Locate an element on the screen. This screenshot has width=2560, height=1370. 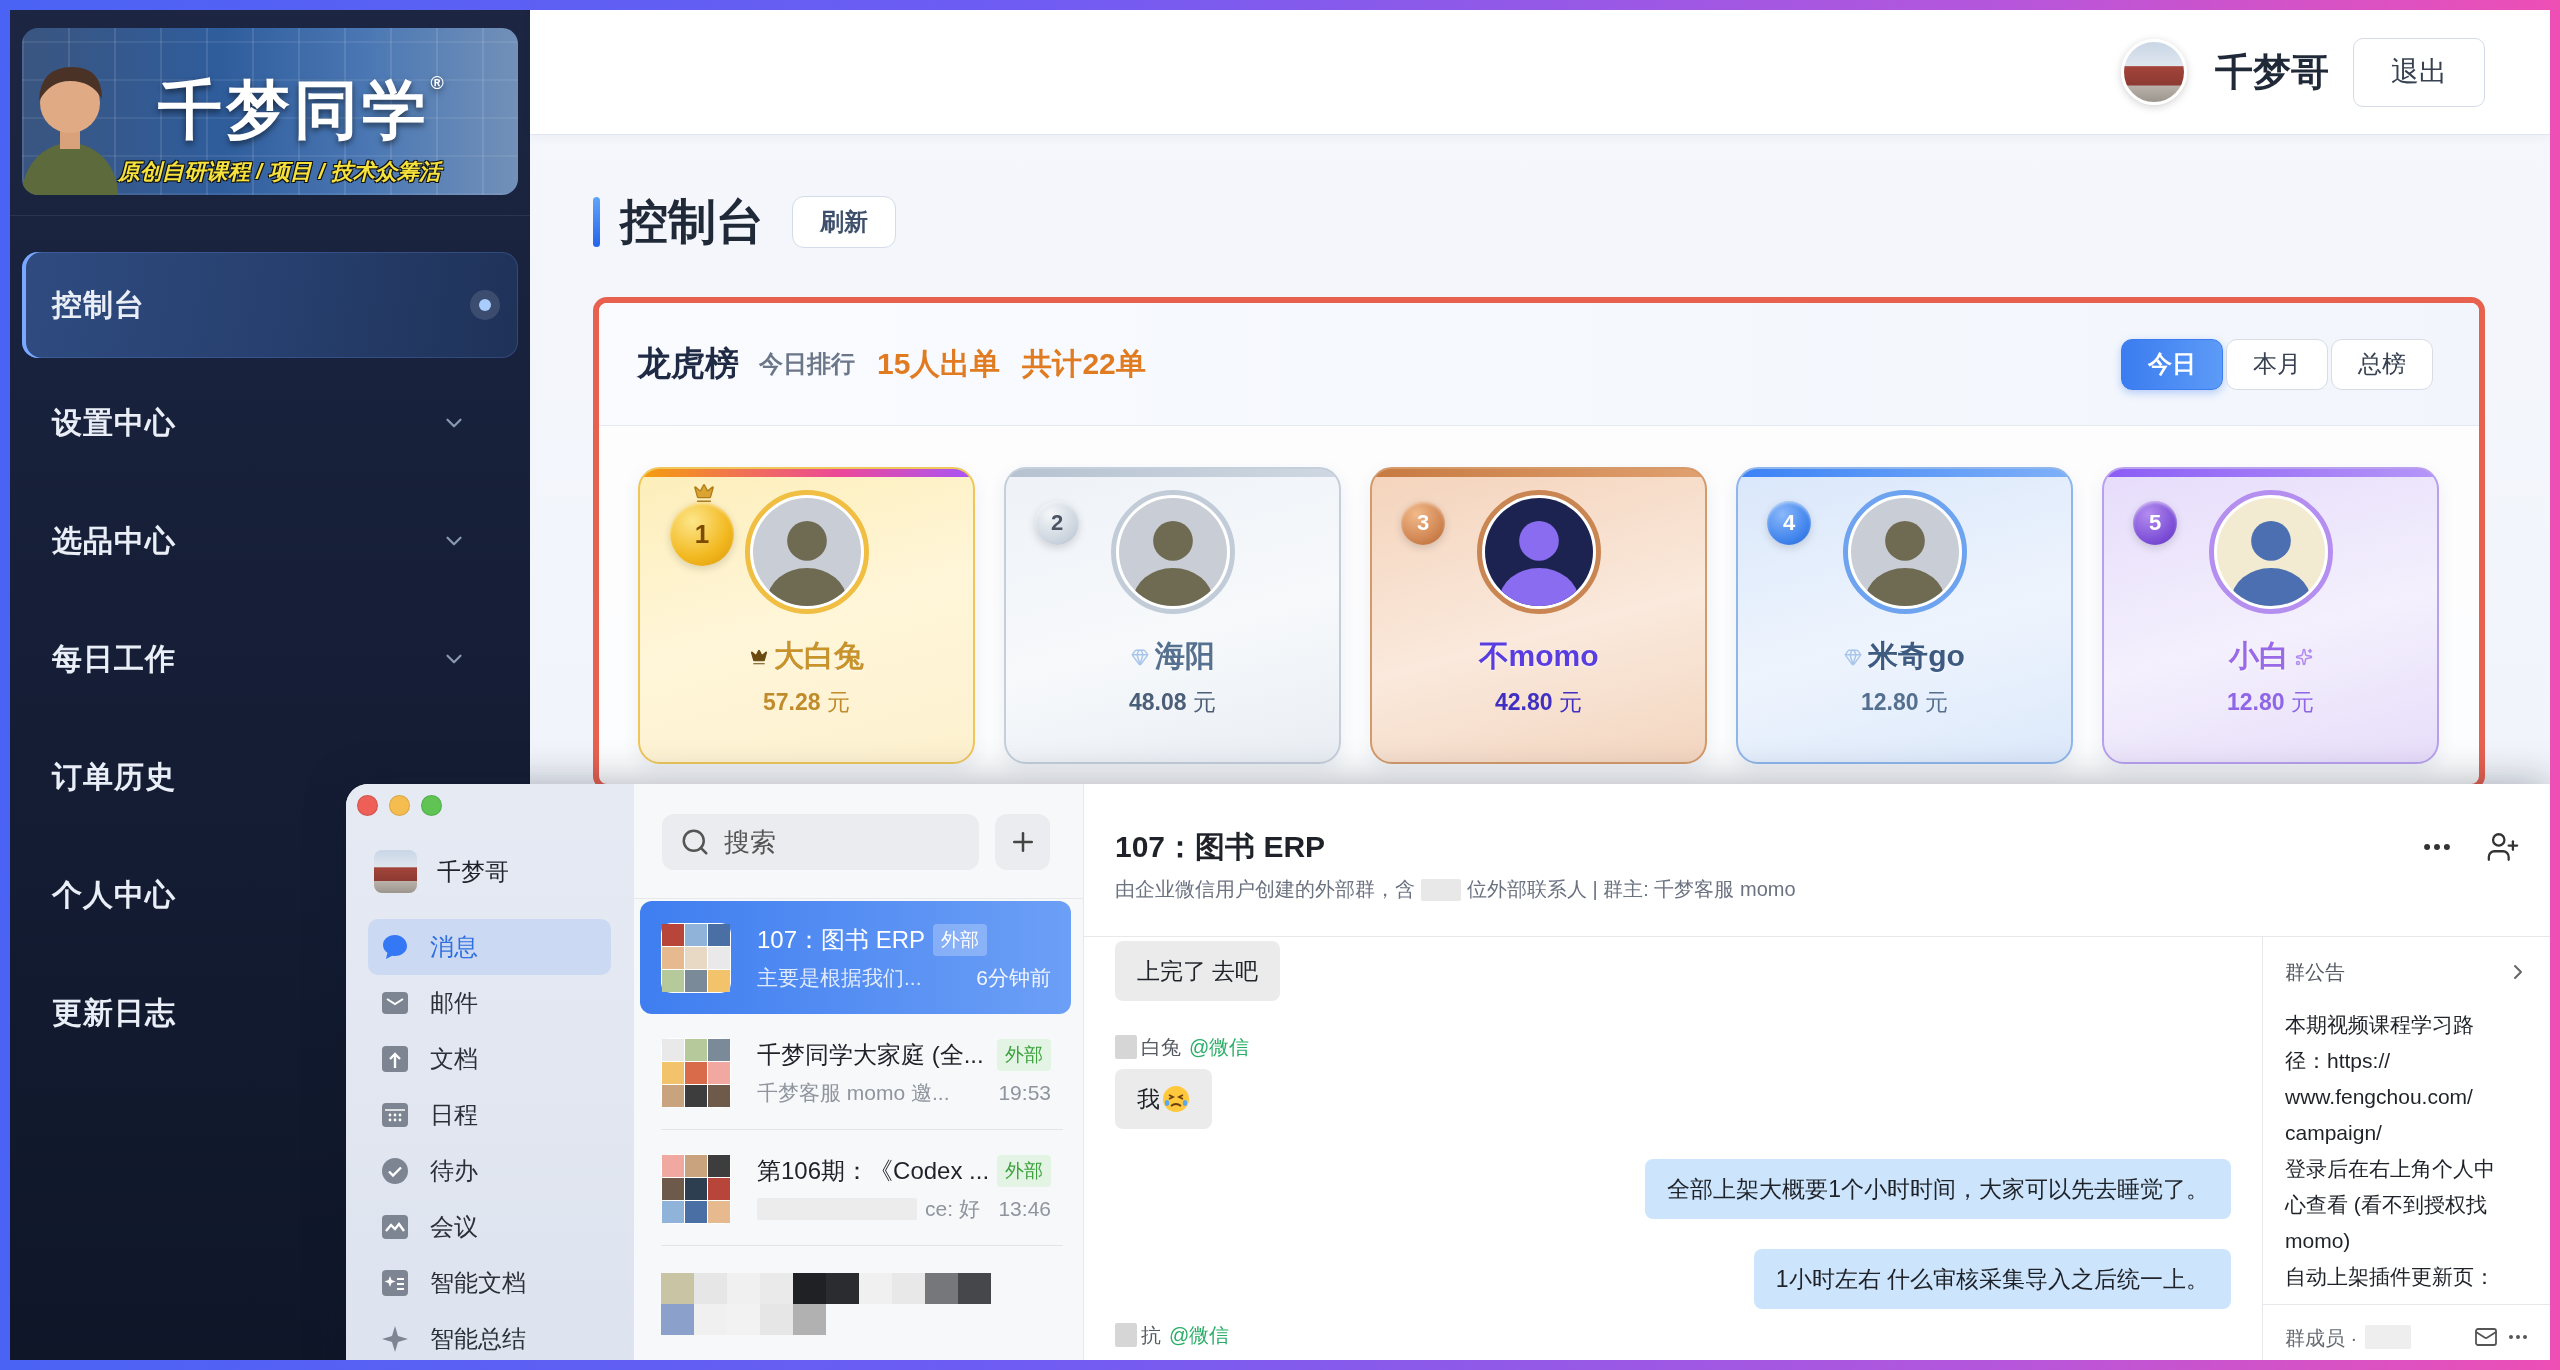
period-tab: 总榜 is located at coordinates (2382, 364).